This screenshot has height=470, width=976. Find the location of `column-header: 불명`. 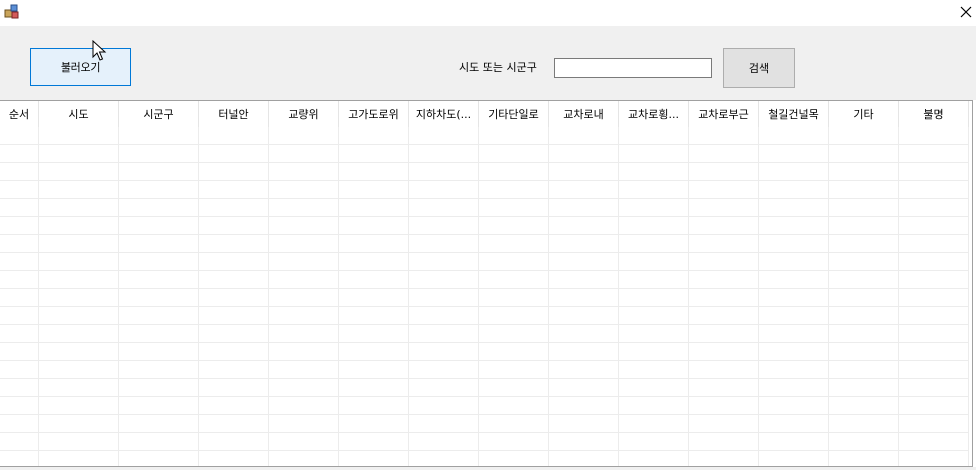

column-header: 불명 is located at coordinates (934, 114).